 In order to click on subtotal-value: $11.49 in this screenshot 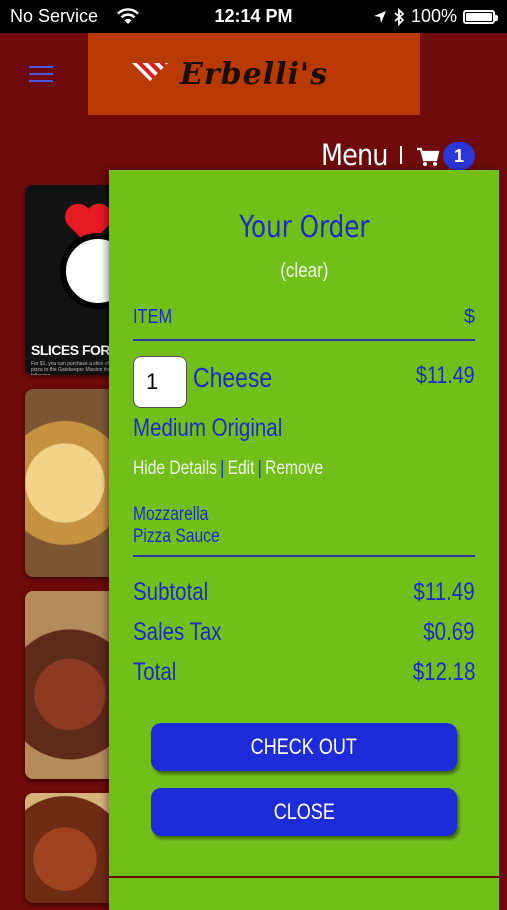, I will do `click(444, 592)`.